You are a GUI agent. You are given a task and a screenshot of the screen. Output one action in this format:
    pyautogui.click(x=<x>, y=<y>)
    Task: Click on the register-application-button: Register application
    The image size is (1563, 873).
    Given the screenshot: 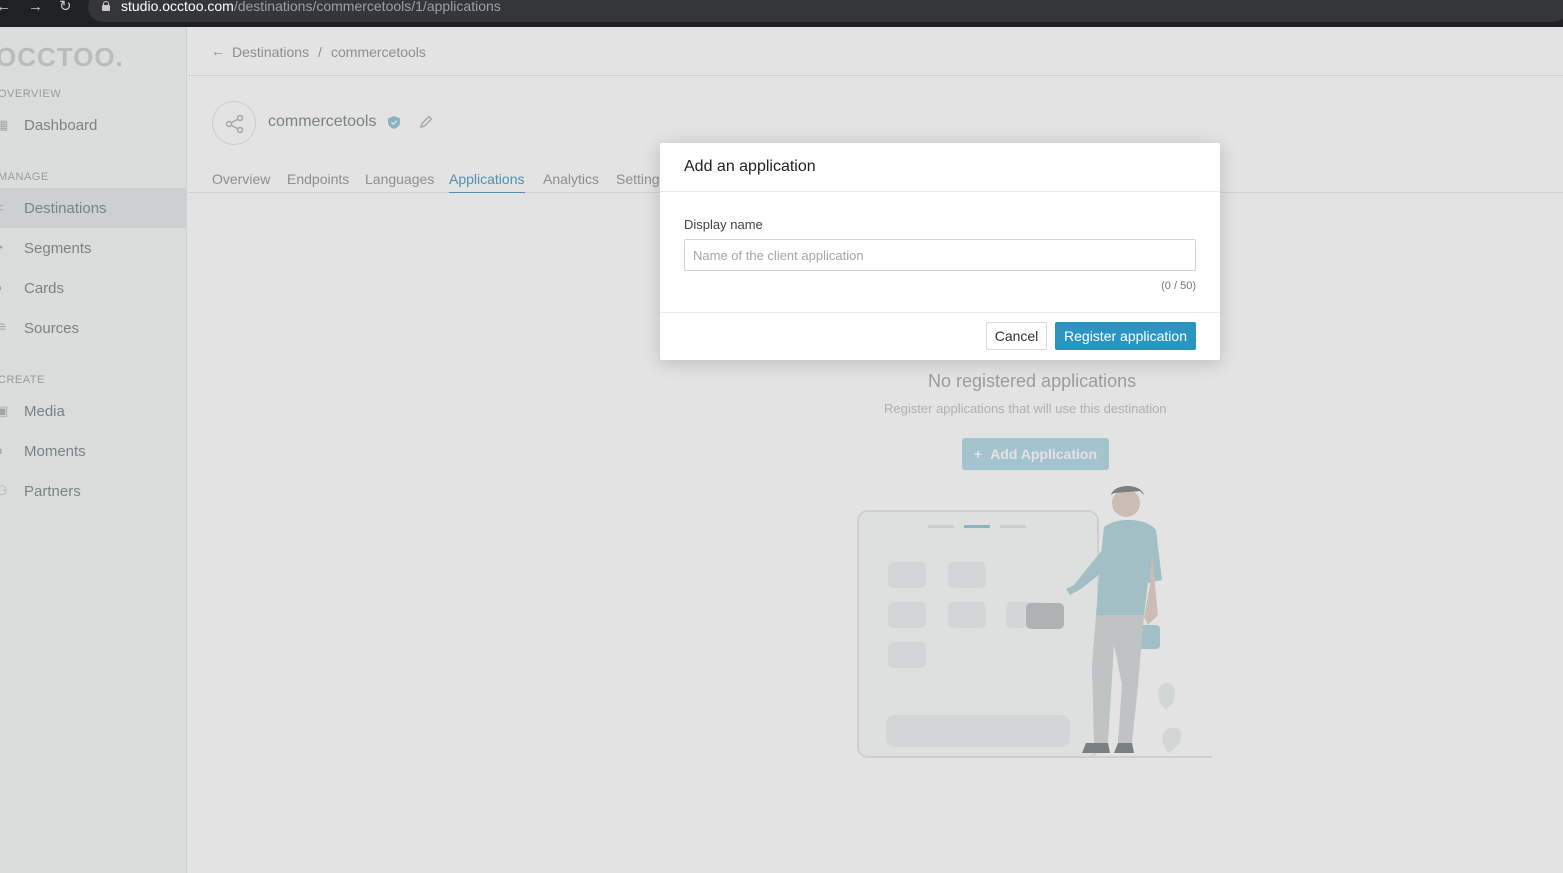 What is the action you would take?
    pyautogui.click(x=1125, y=336)
    